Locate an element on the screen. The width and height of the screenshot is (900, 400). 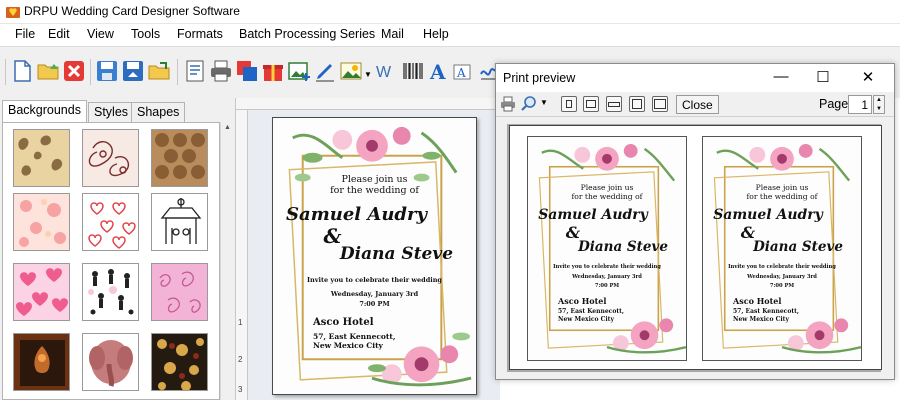
page-number-input: 1 is located at coordinates (860, 104).